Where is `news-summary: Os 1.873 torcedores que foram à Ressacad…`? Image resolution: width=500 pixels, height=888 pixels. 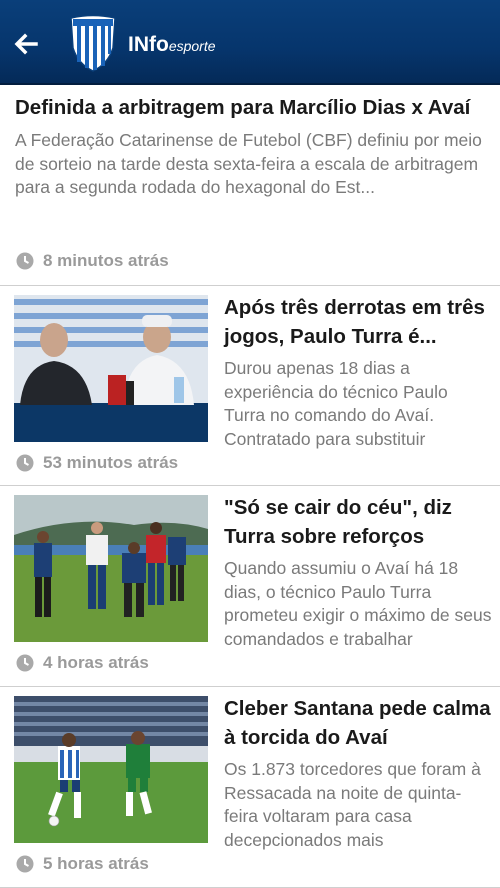 news-summary: Os 1.873 torcedores que foram à Ressacad… is located at coordinates (352, 804).